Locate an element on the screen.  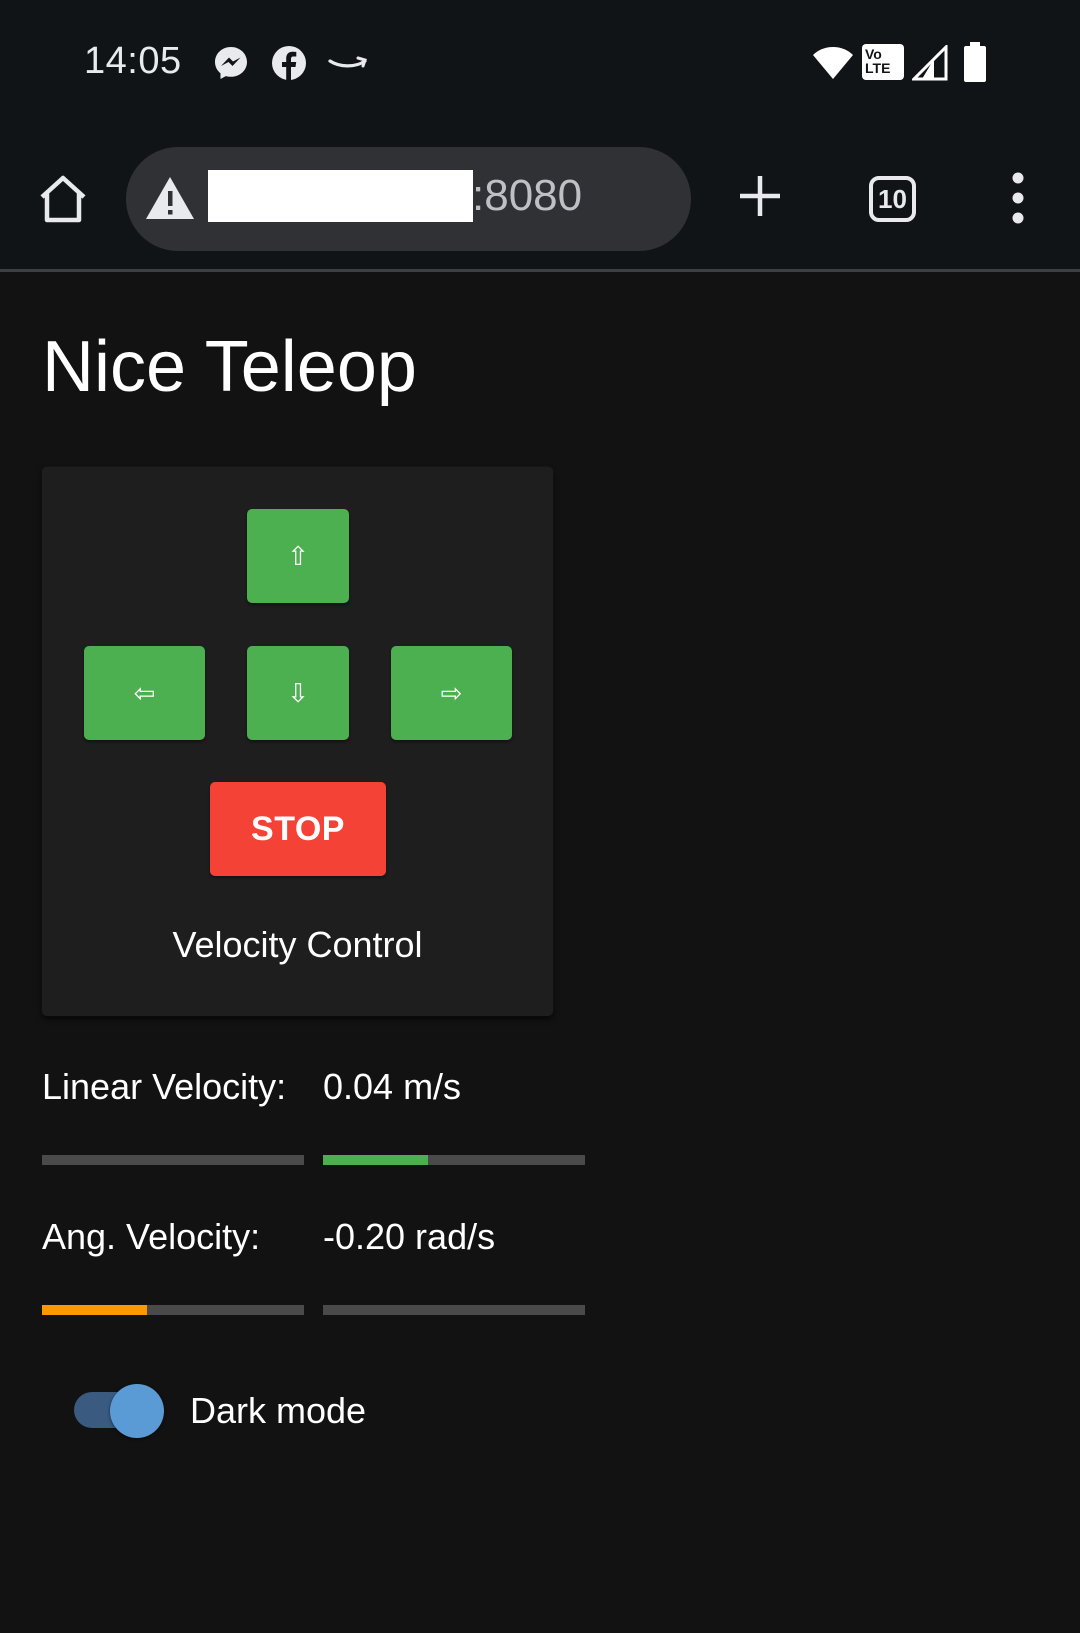
angular-velocity-negative-fill is located at coordinates (94, 1310).